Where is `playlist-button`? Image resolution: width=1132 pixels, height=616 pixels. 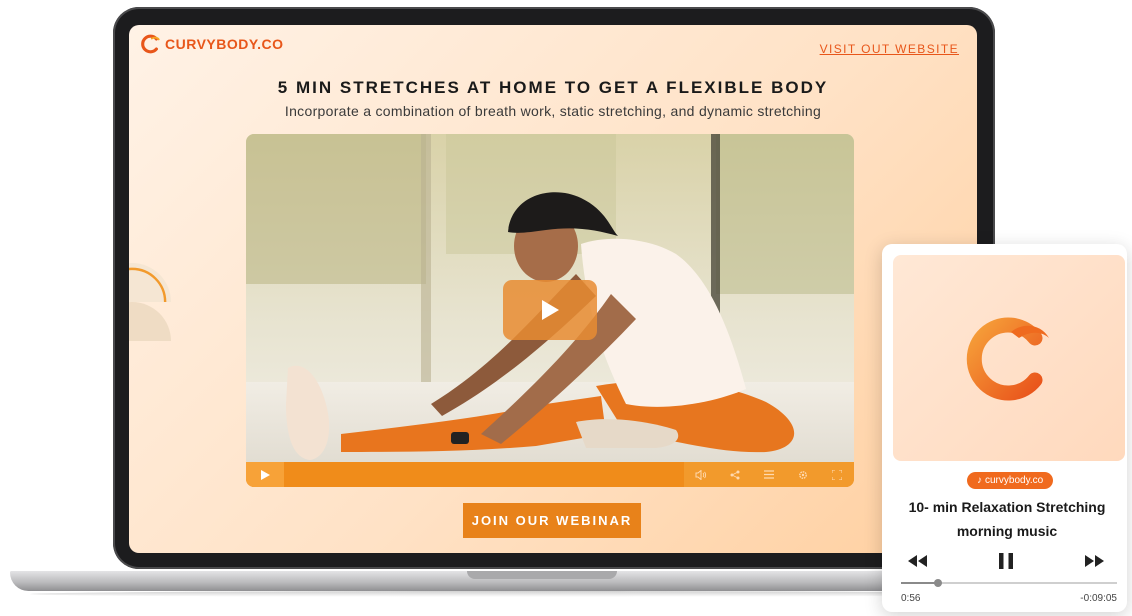 playlist-button is located at coordinates (769, 474).